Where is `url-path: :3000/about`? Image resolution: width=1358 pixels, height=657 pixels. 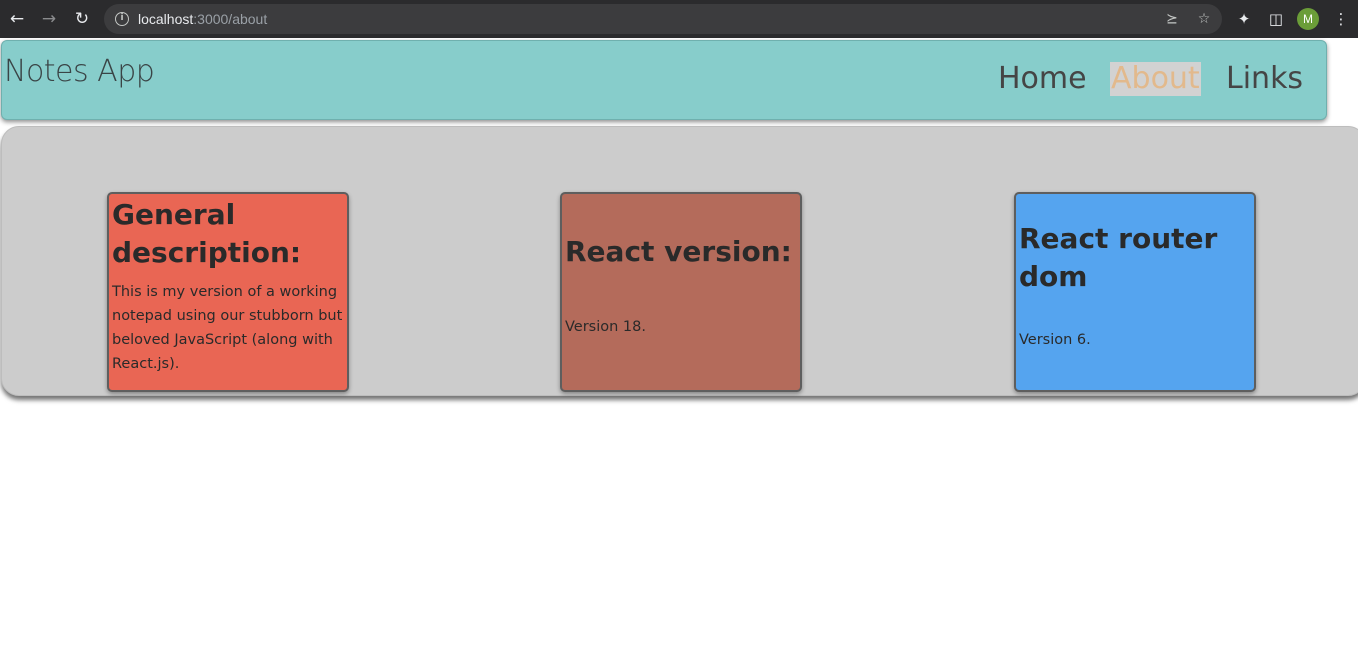 url-path: :3000/about is located at coordinates (230, 19).